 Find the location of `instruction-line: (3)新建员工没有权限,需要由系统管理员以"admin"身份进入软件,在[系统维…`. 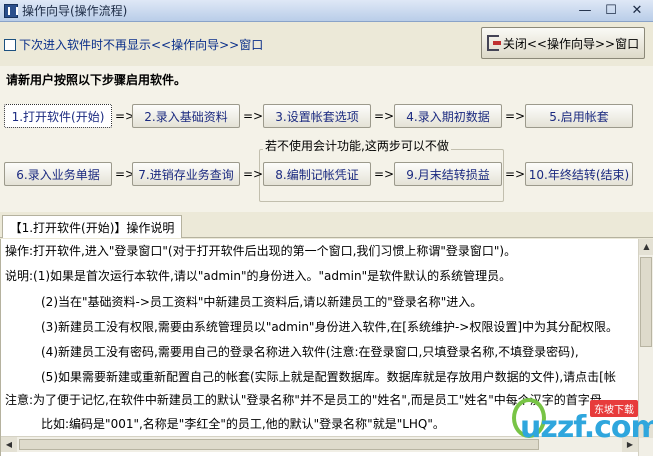

instruction-line: (3)新建员工没有权限,需要由系统管理员以"admin"身份进入软件,在[系统维… is located at coordinates (330, 327).